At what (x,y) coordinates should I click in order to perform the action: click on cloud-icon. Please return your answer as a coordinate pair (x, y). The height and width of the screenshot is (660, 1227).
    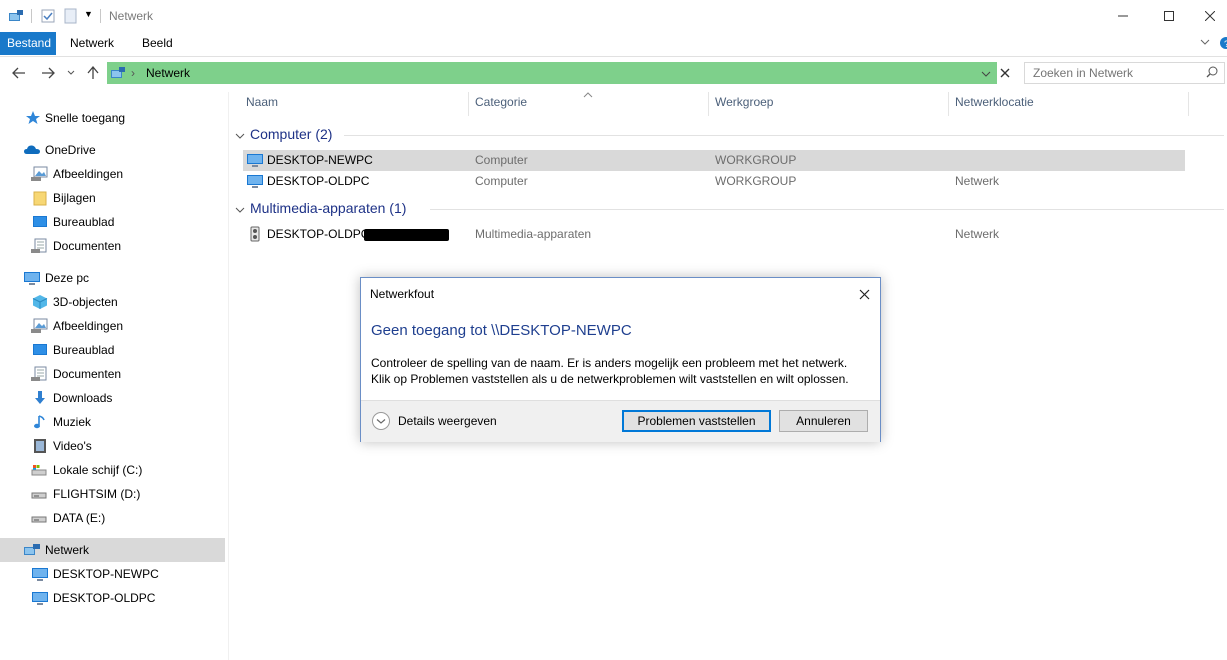
    Looking at the image, I should click on (31, 150).